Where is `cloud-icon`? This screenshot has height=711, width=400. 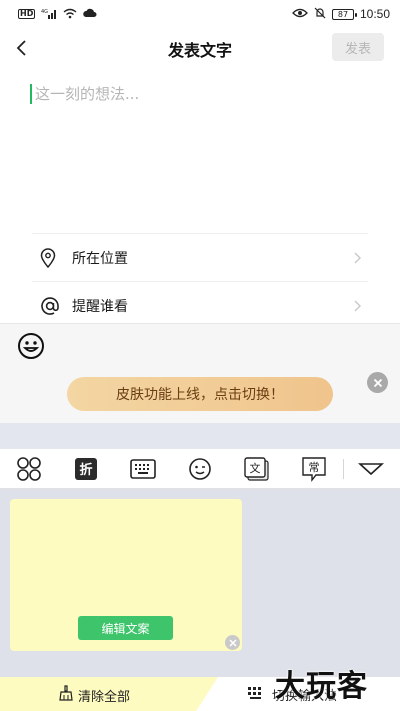 cloud-icon is located at coordinates (90, 14).